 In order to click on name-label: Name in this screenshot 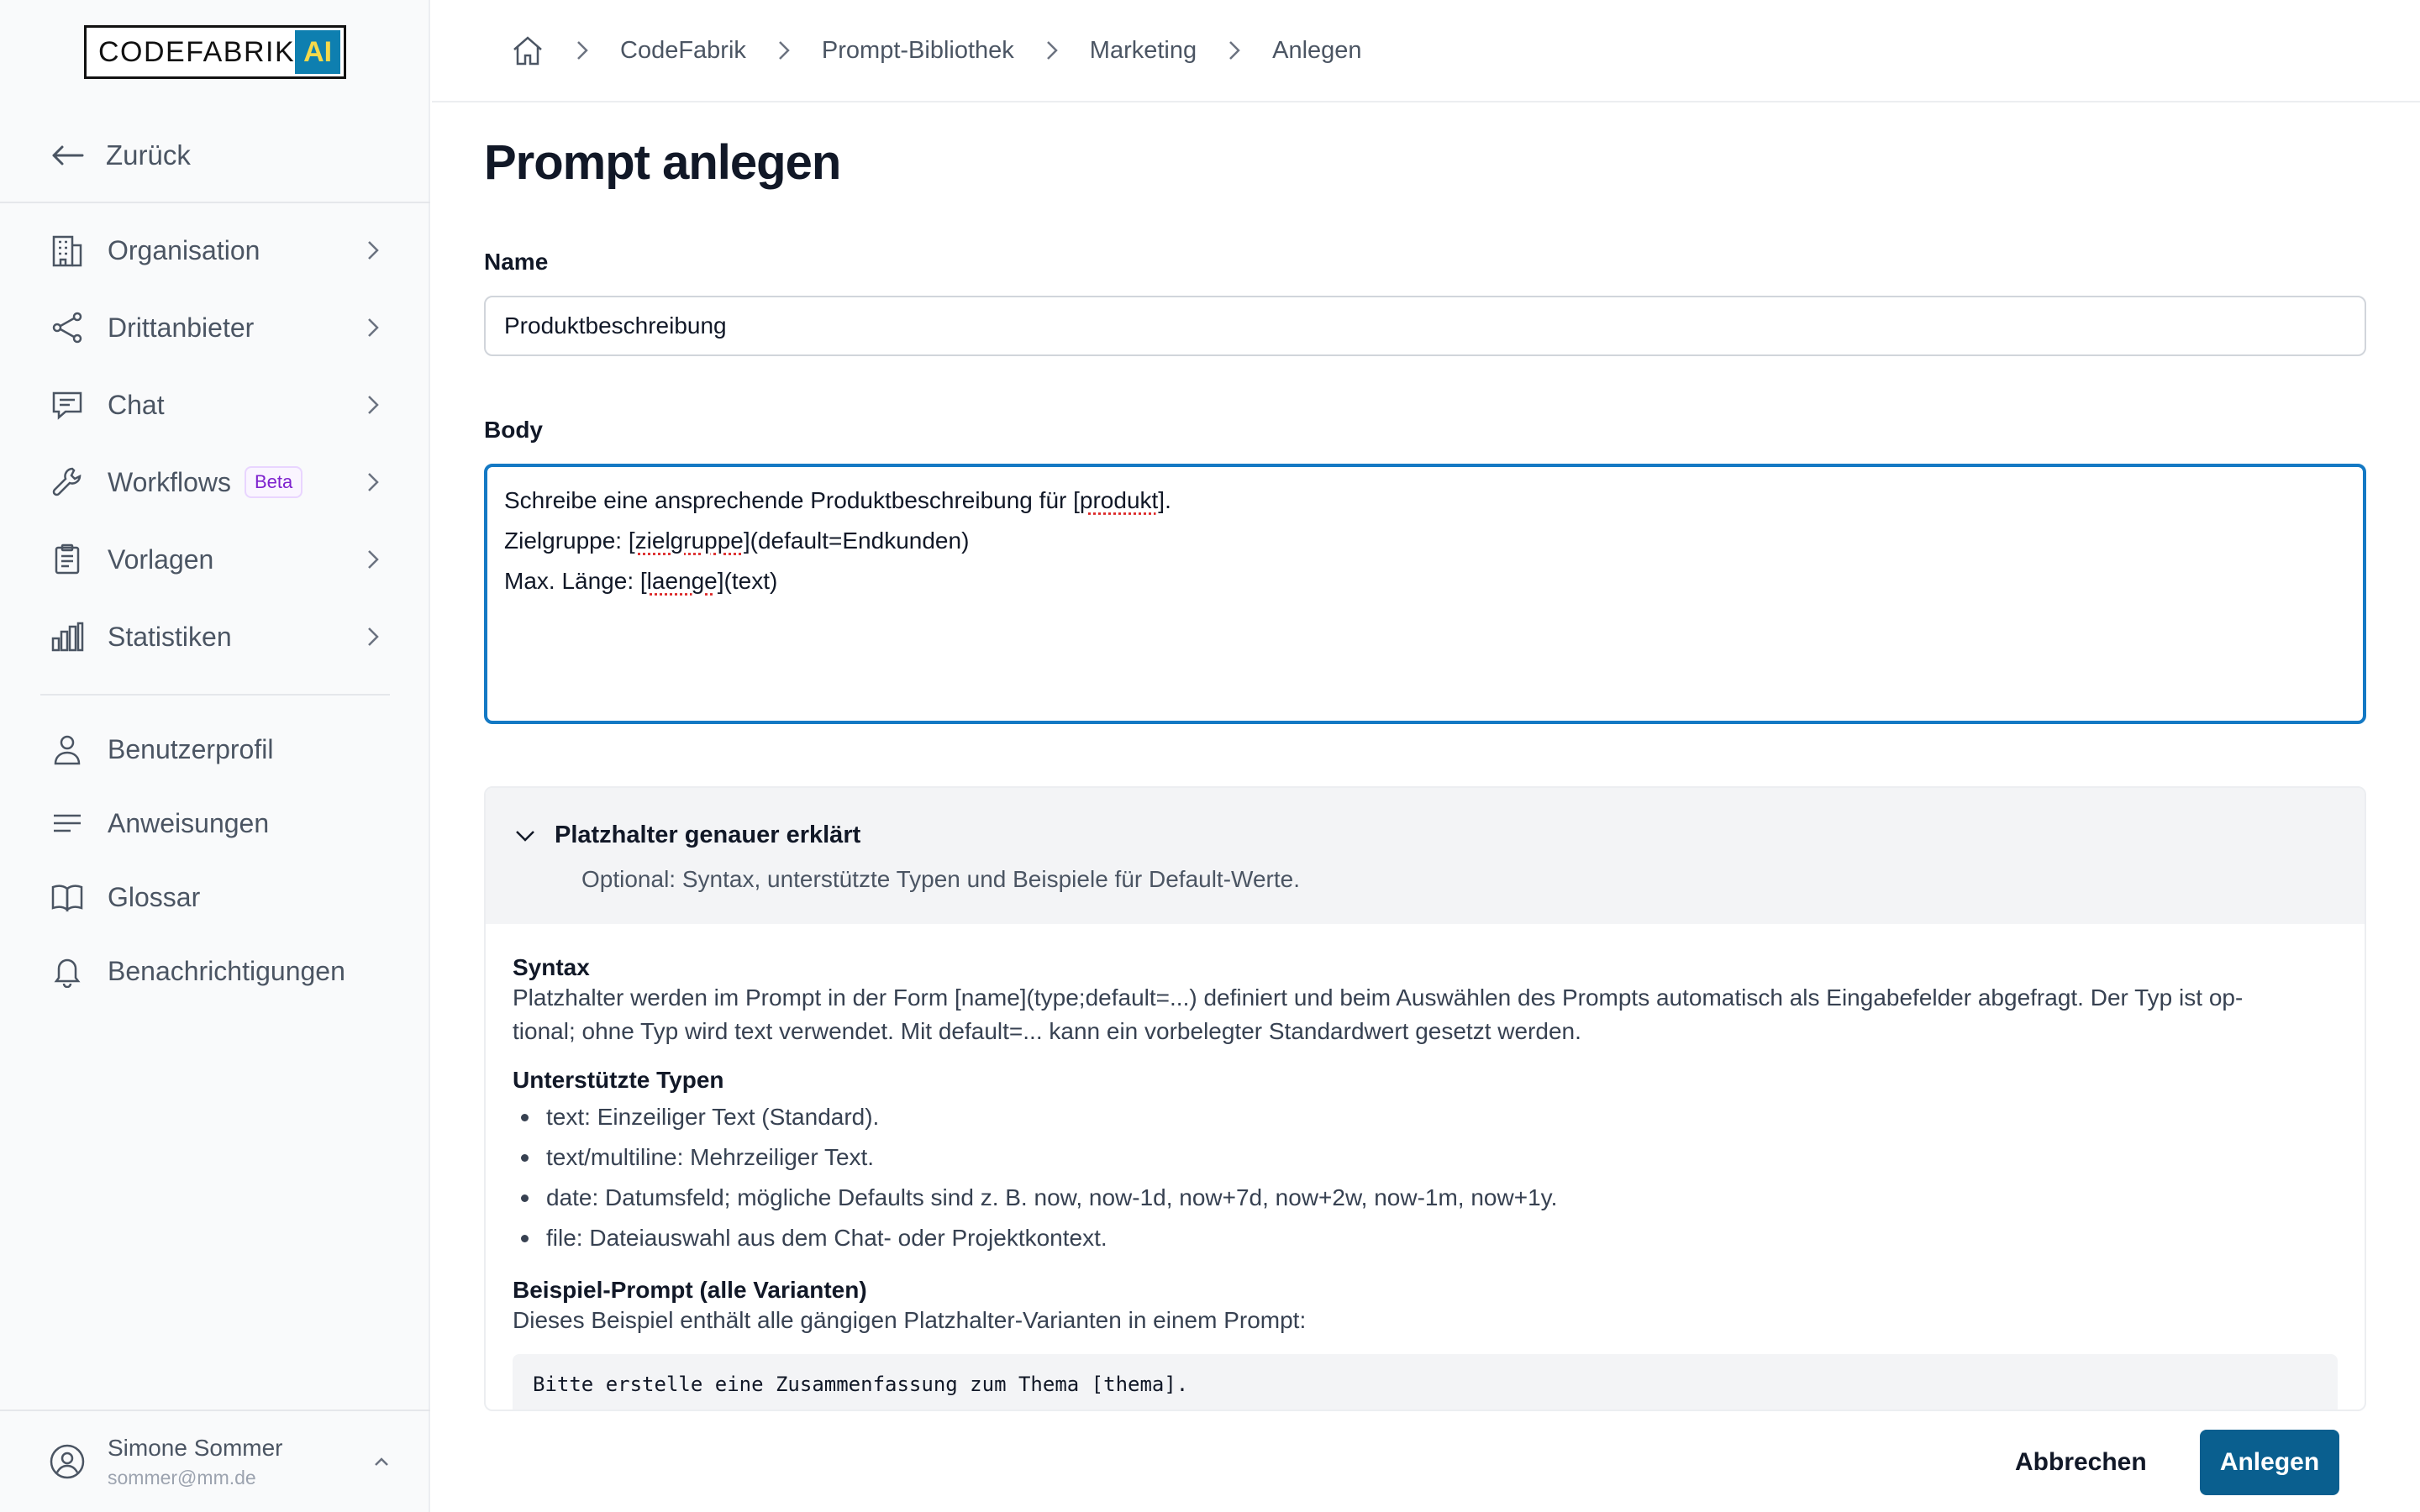, I will do `click(516, 262)`.